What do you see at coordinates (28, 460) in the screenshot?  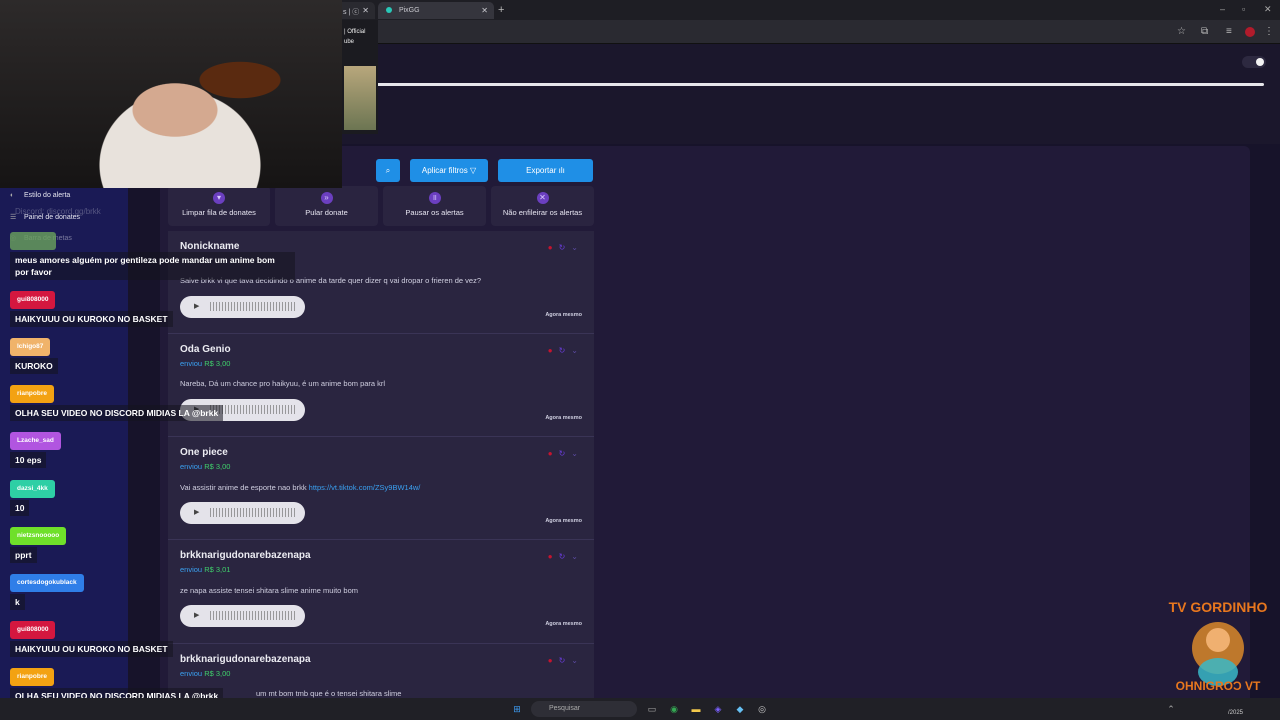 I see `chat-message: 10 eps` at bounding box center [28, 460].